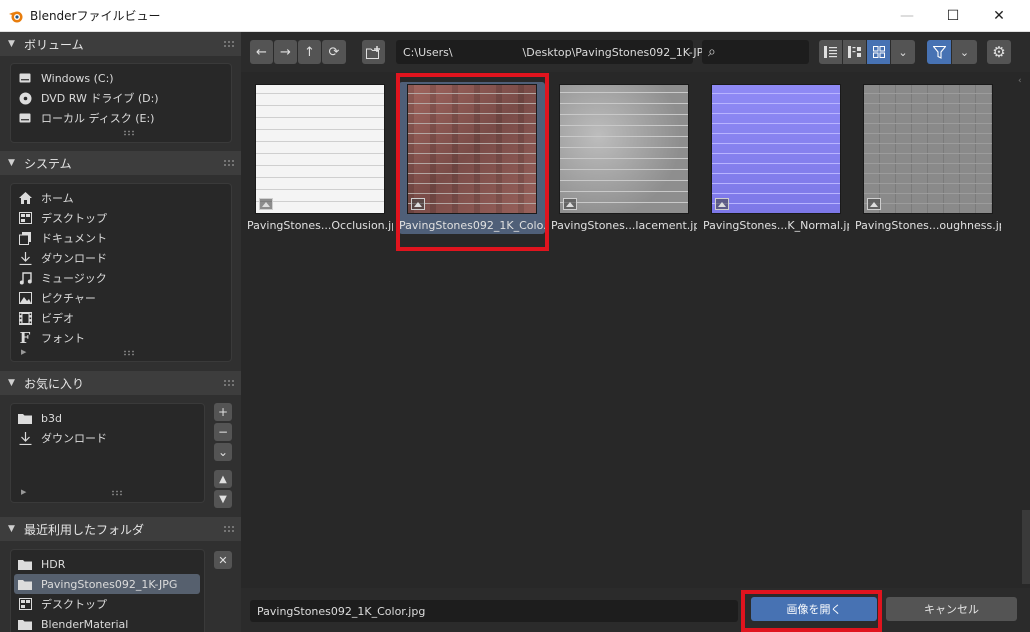 Image resolution: width=1030 pixels, height=632 pixels. Describe the element at coordinates (494, 611) in the screenshot. I see `filename-input: PavingStones092_1K_Color.jpg` at that location.